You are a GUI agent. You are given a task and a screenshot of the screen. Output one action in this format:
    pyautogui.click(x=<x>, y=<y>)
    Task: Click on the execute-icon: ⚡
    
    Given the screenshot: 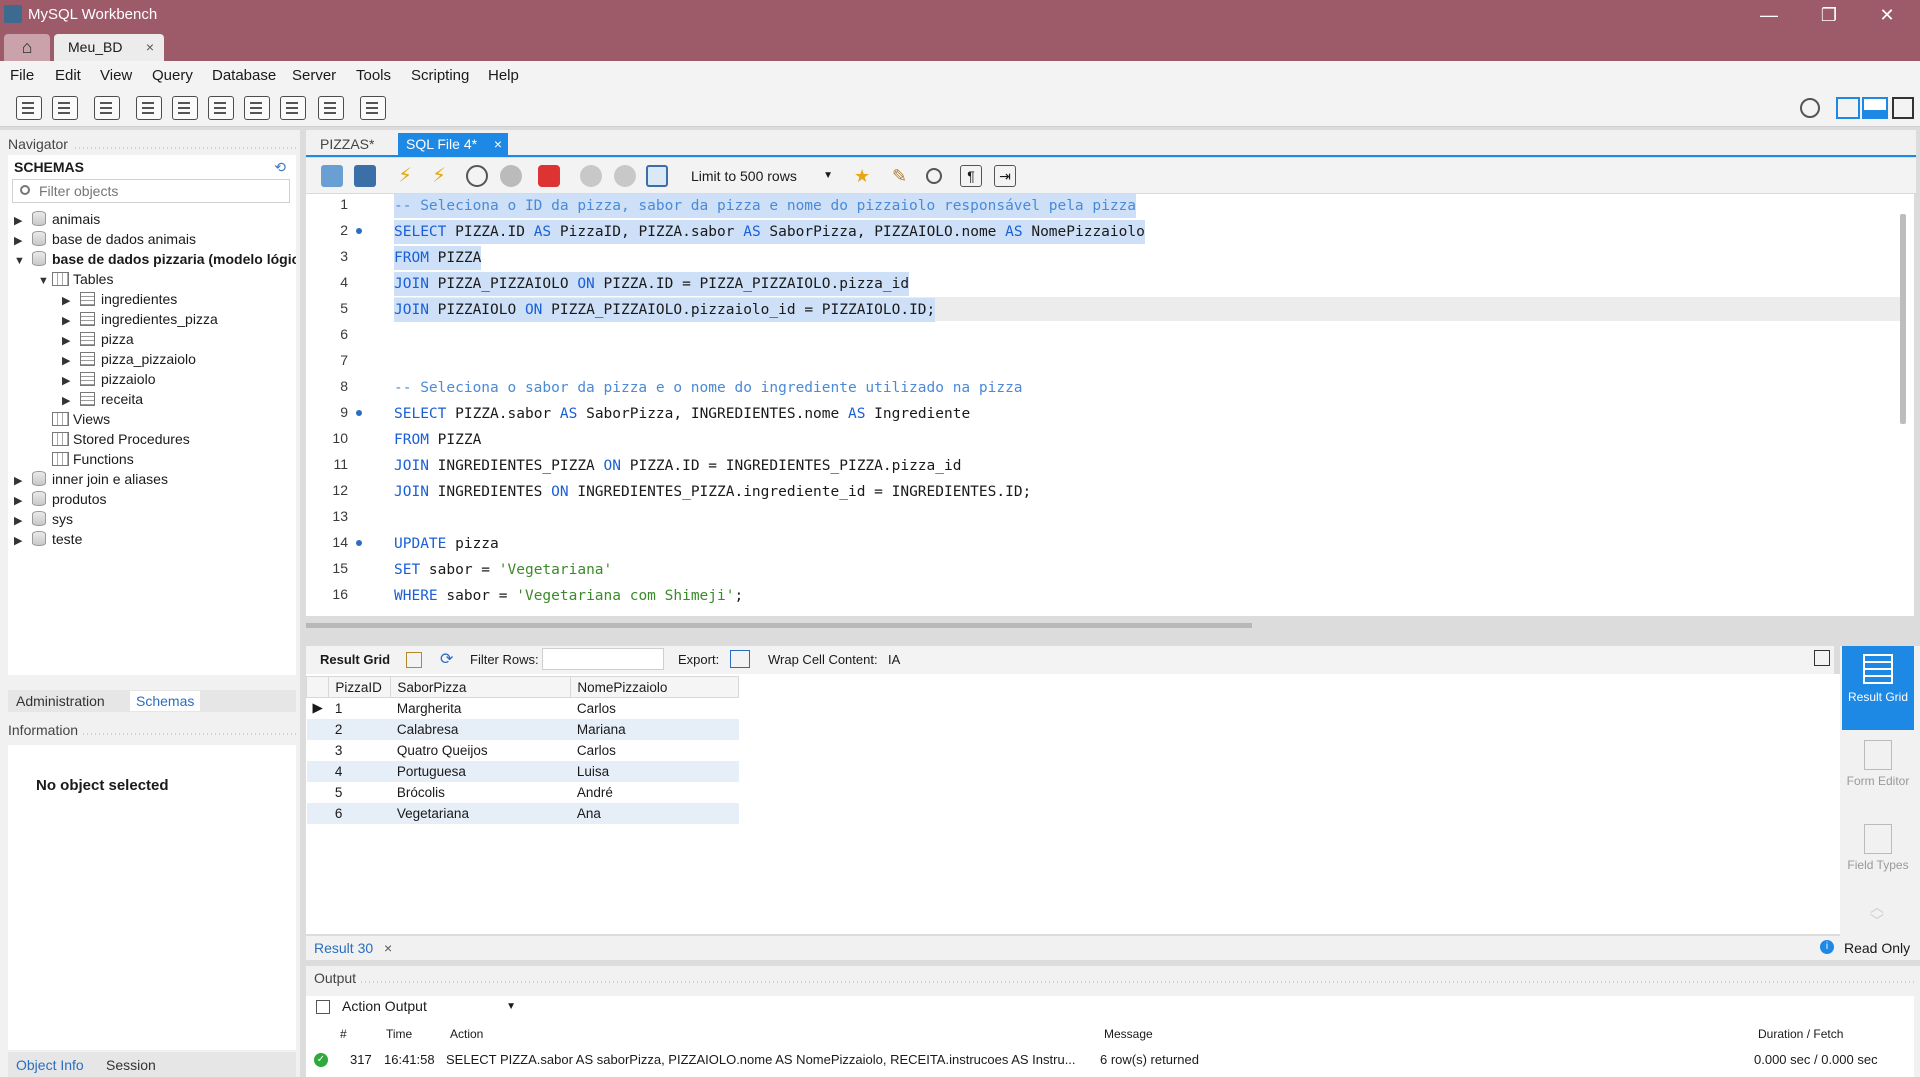 What is the action you would take?
    pyautogui.click(x=409, y=176)
    